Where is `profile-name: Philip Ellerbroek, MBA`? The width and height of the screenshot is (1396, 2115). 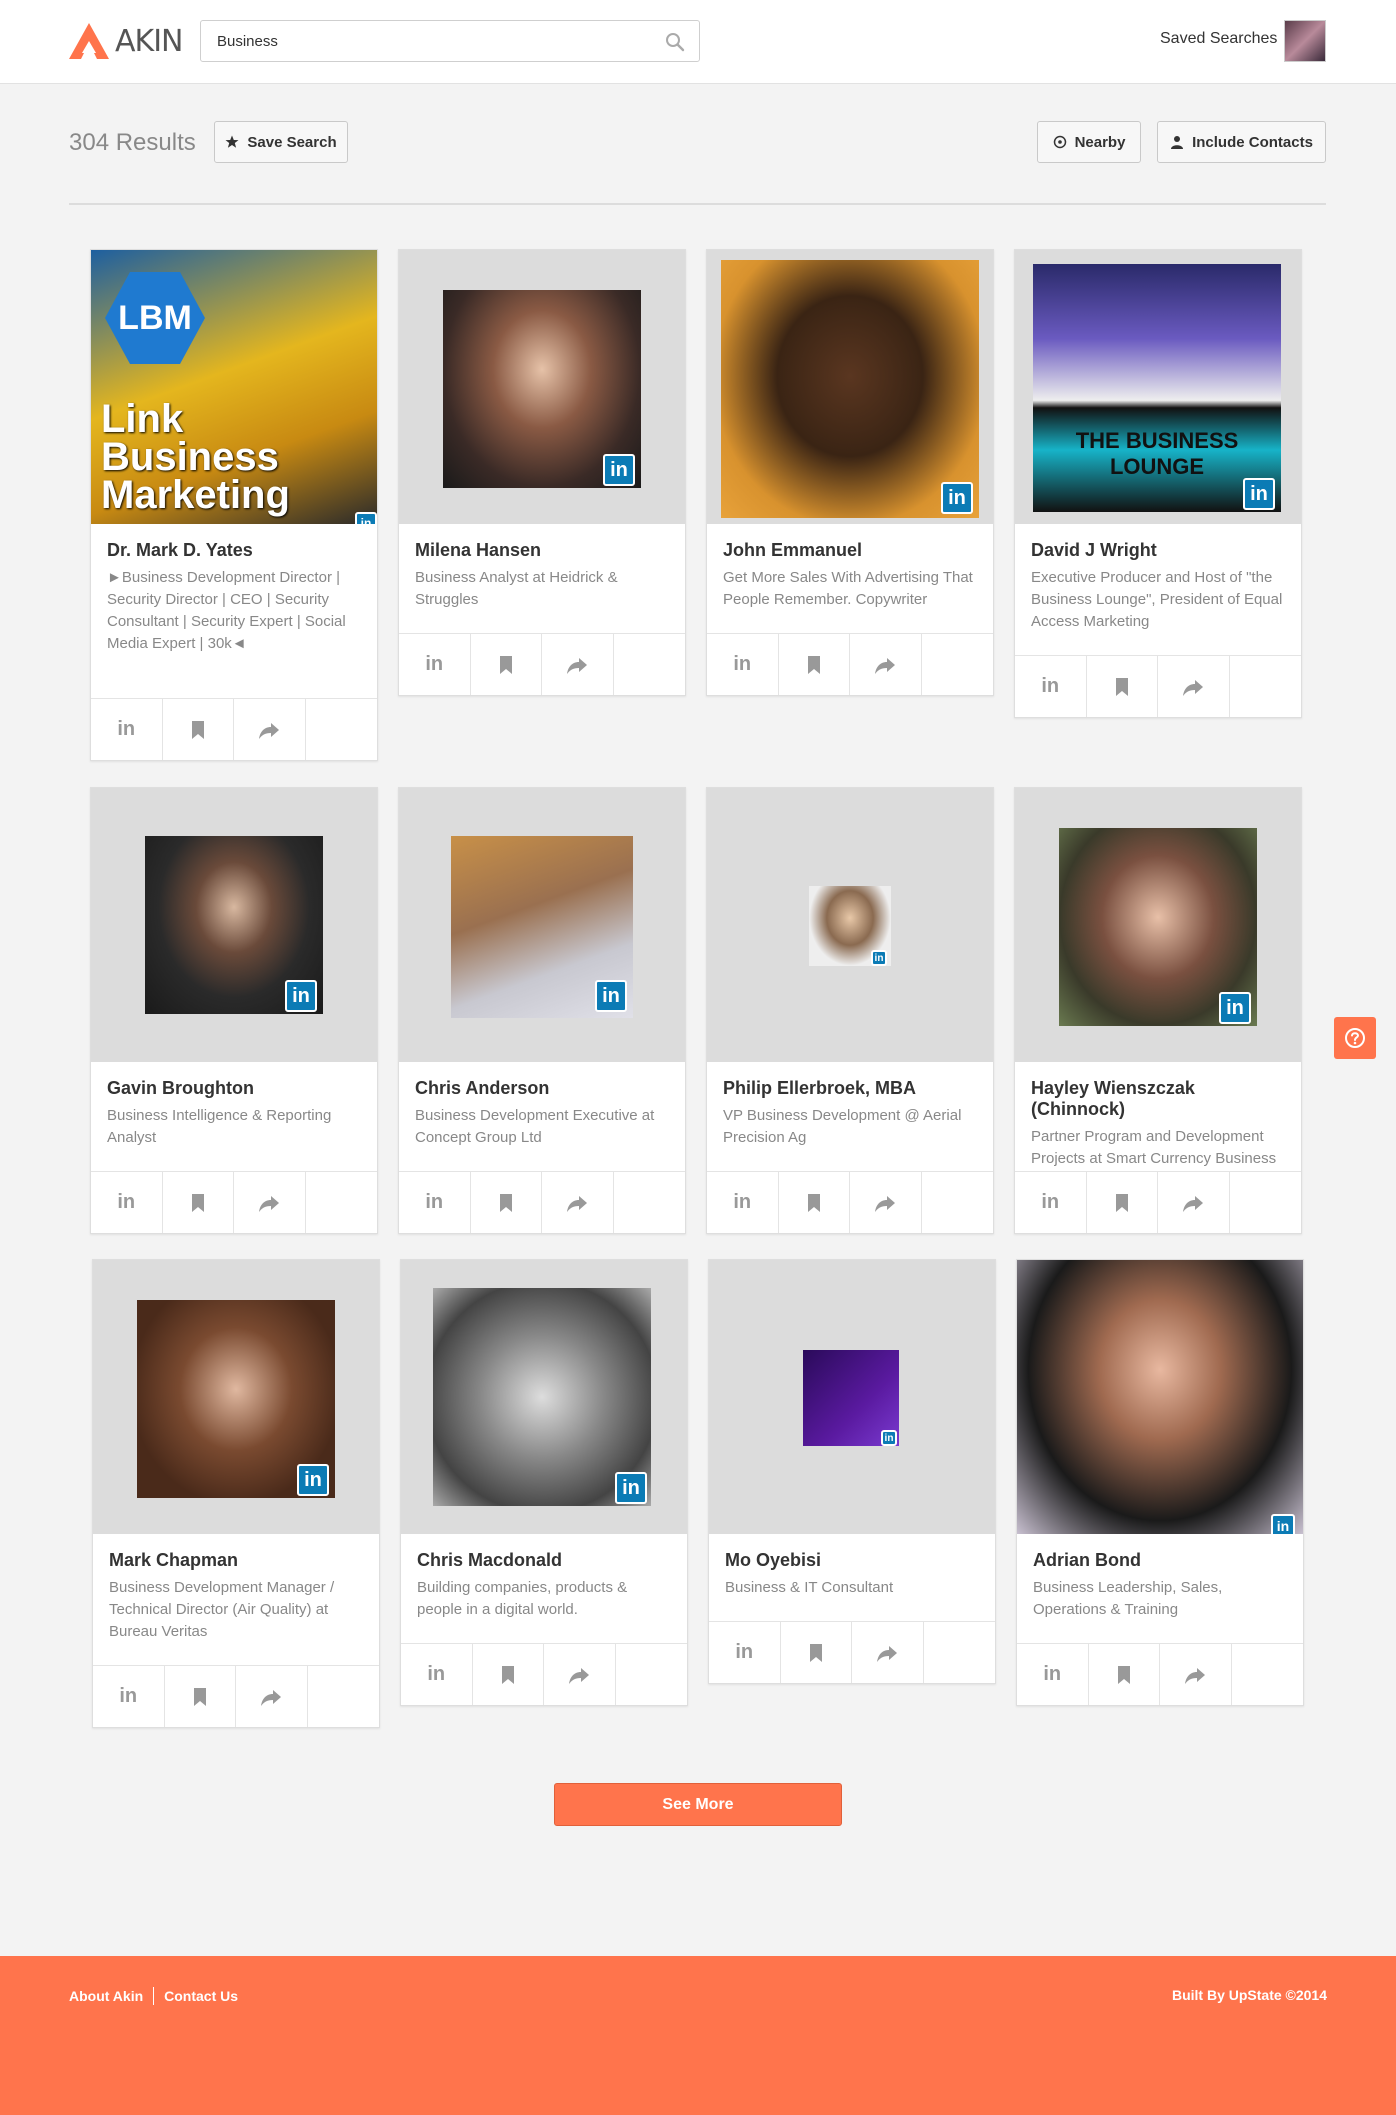
profile-name: Philip Ellerbroek, MBA is located at coordinates (850, 1088).